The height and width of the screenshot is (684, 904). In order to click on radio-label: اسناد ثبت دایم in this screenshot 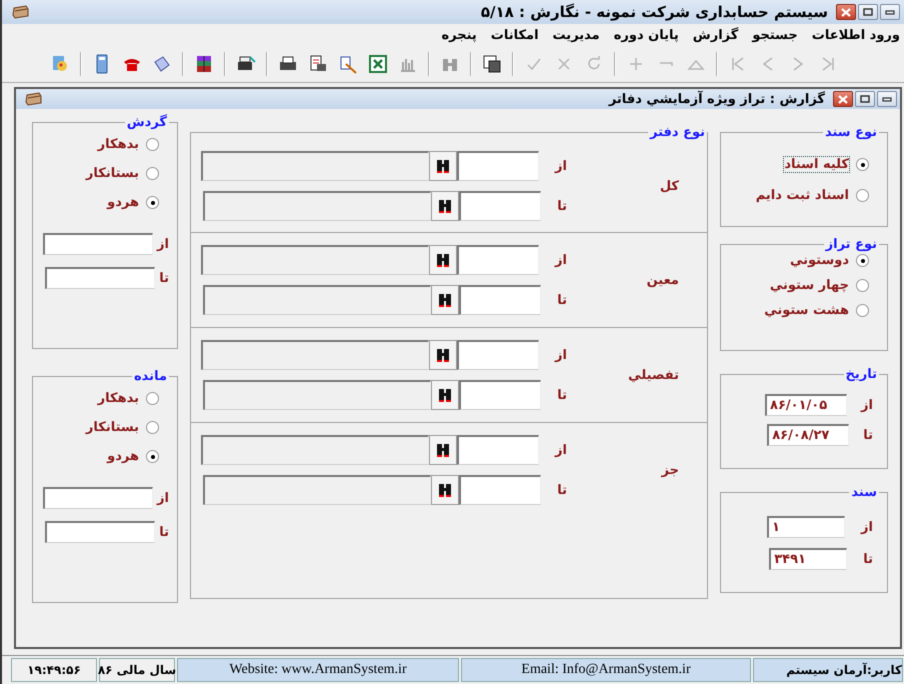, I will do `click(802, 195)`.